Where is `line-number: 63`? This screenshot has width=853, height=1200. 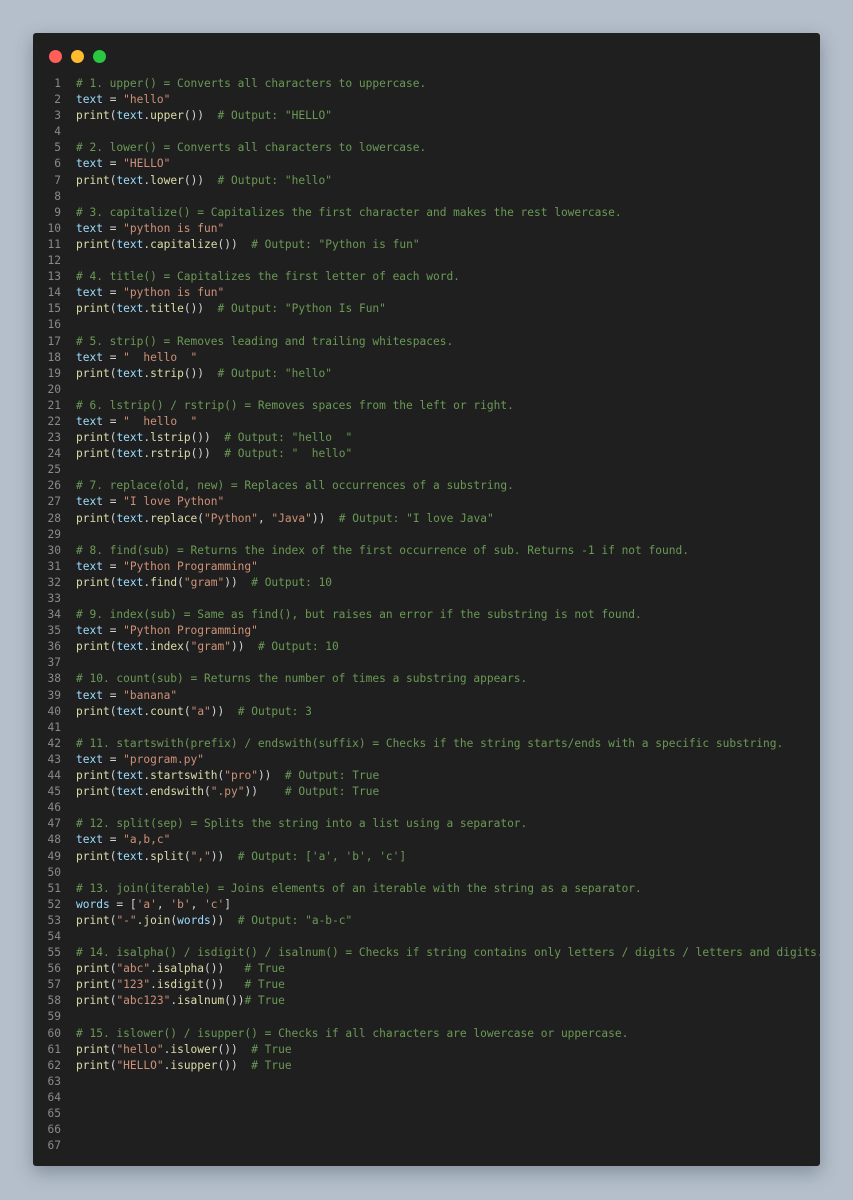
line-number: 63 is located at coordinates (54, 1081).